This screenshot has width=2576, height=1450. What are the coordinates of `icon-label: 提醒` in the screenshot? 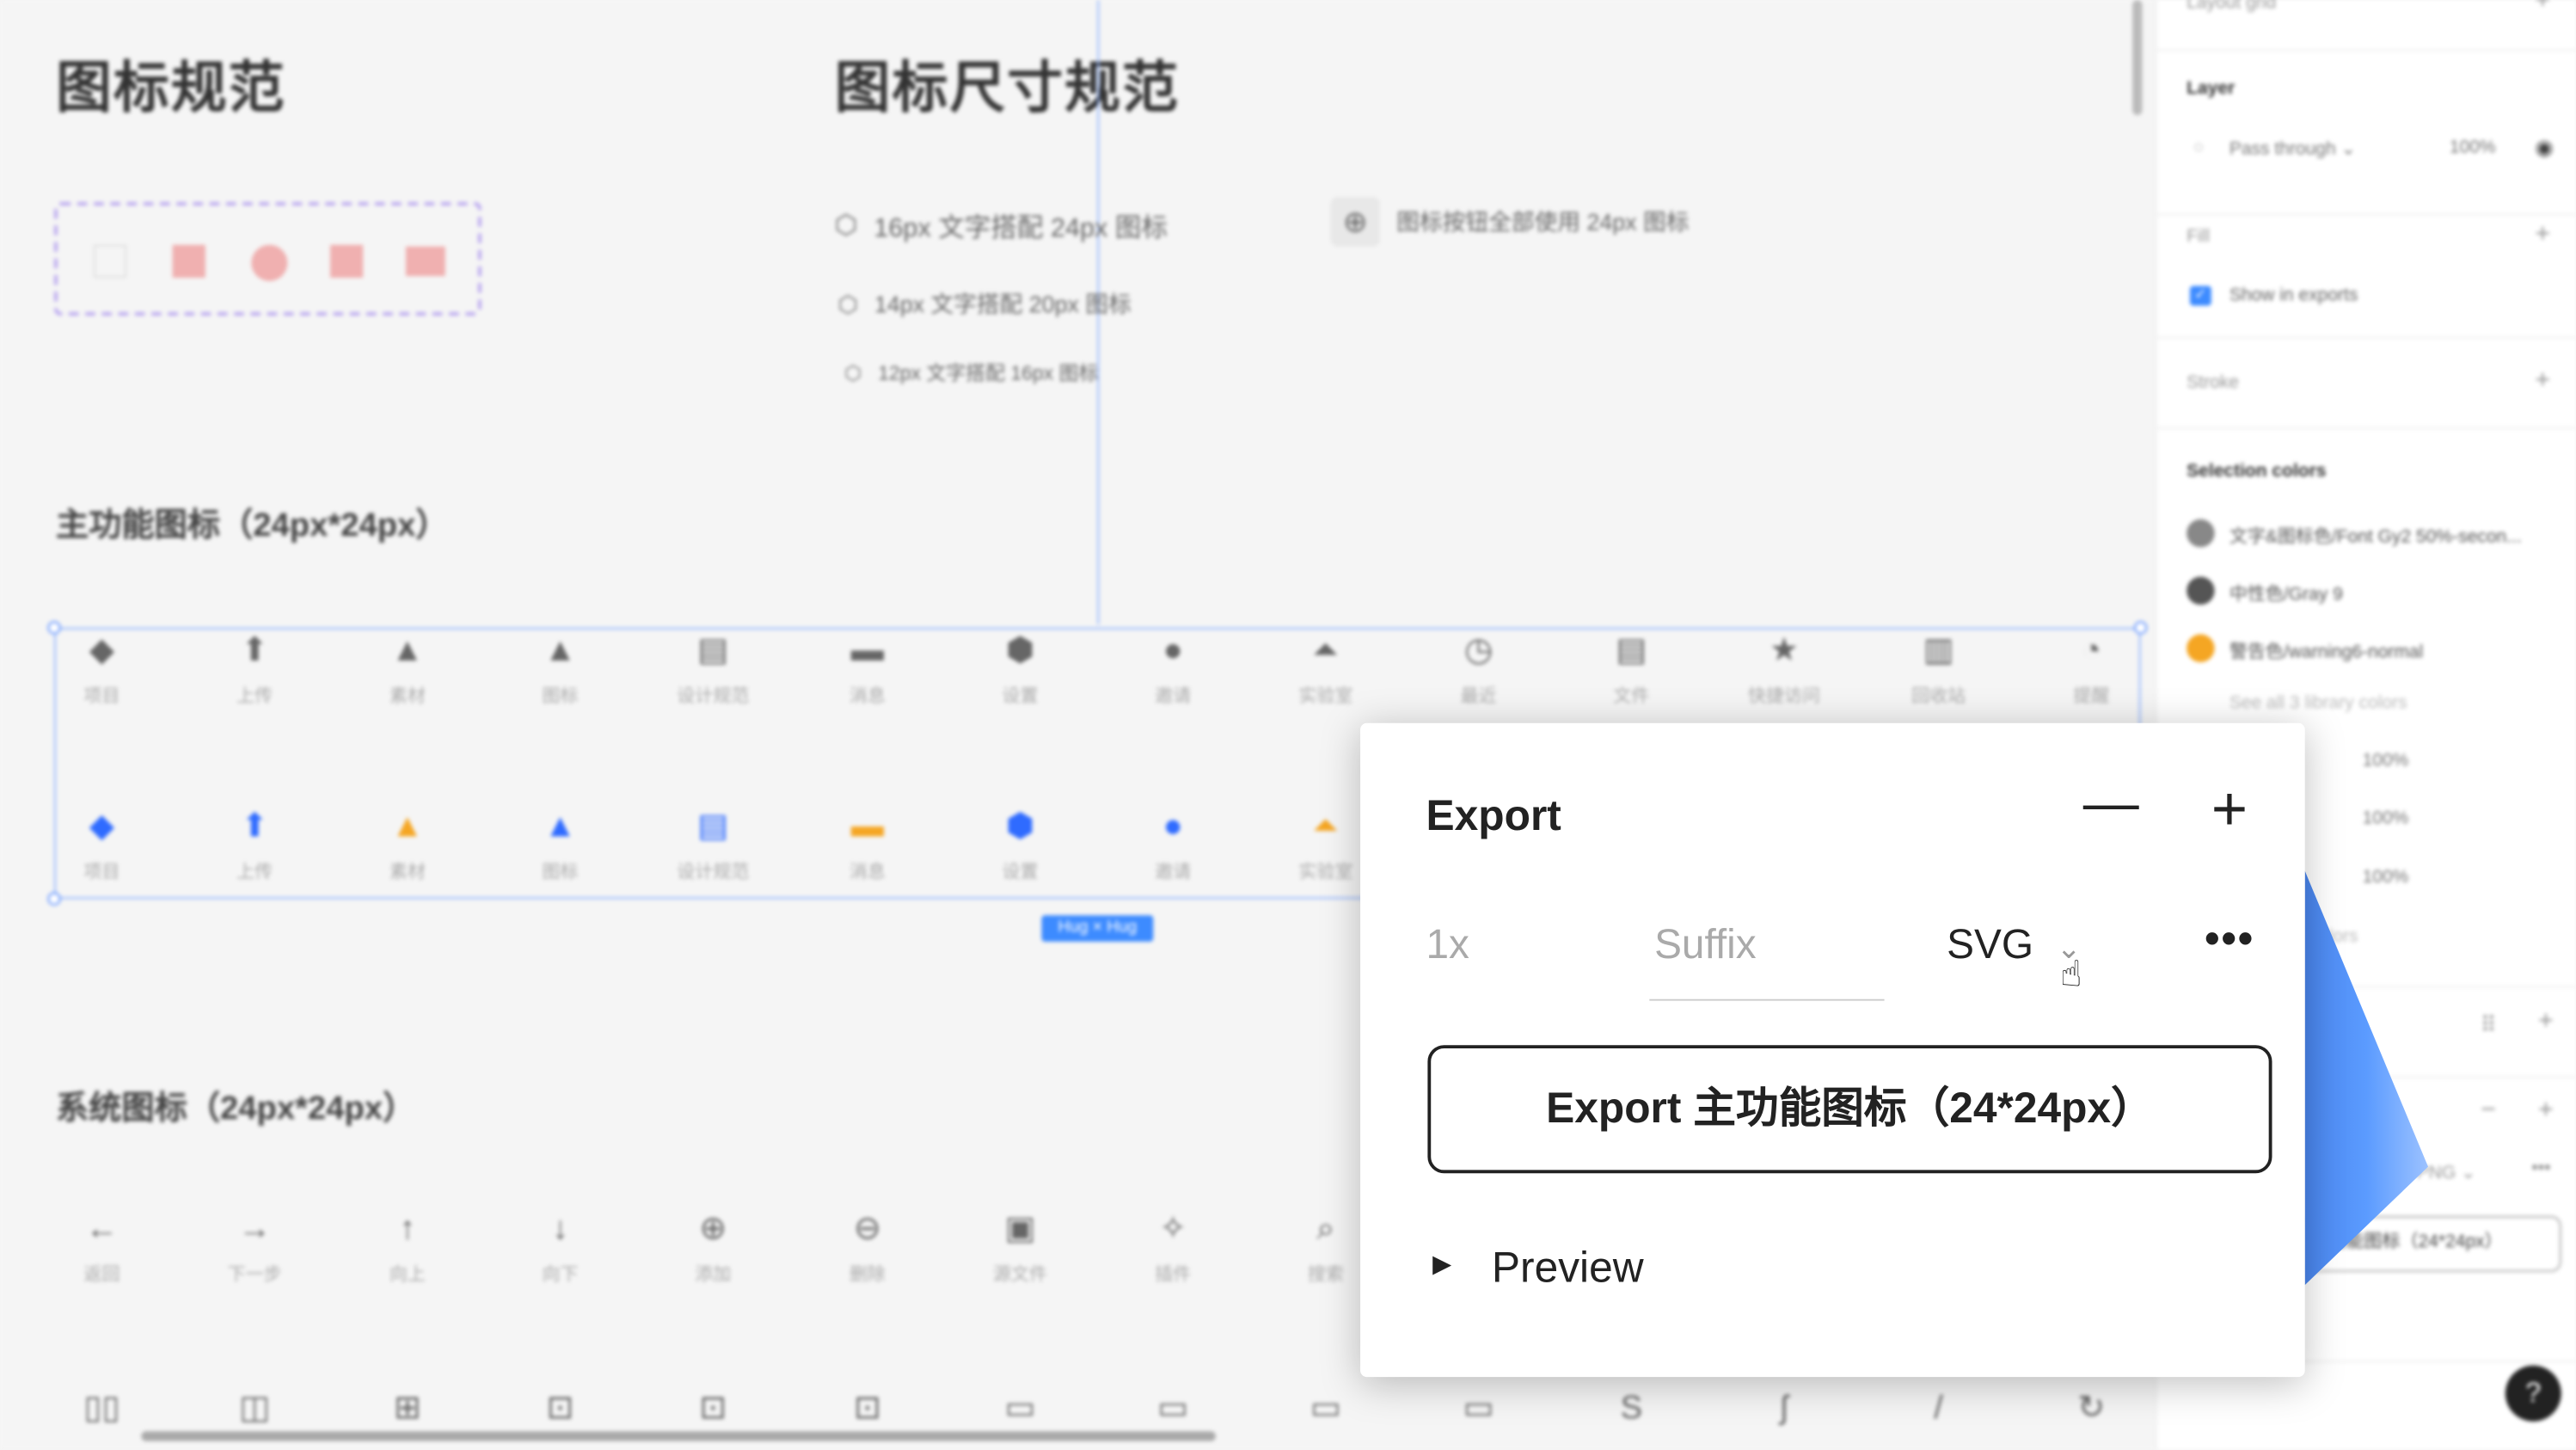 It's located at (2091, 696).